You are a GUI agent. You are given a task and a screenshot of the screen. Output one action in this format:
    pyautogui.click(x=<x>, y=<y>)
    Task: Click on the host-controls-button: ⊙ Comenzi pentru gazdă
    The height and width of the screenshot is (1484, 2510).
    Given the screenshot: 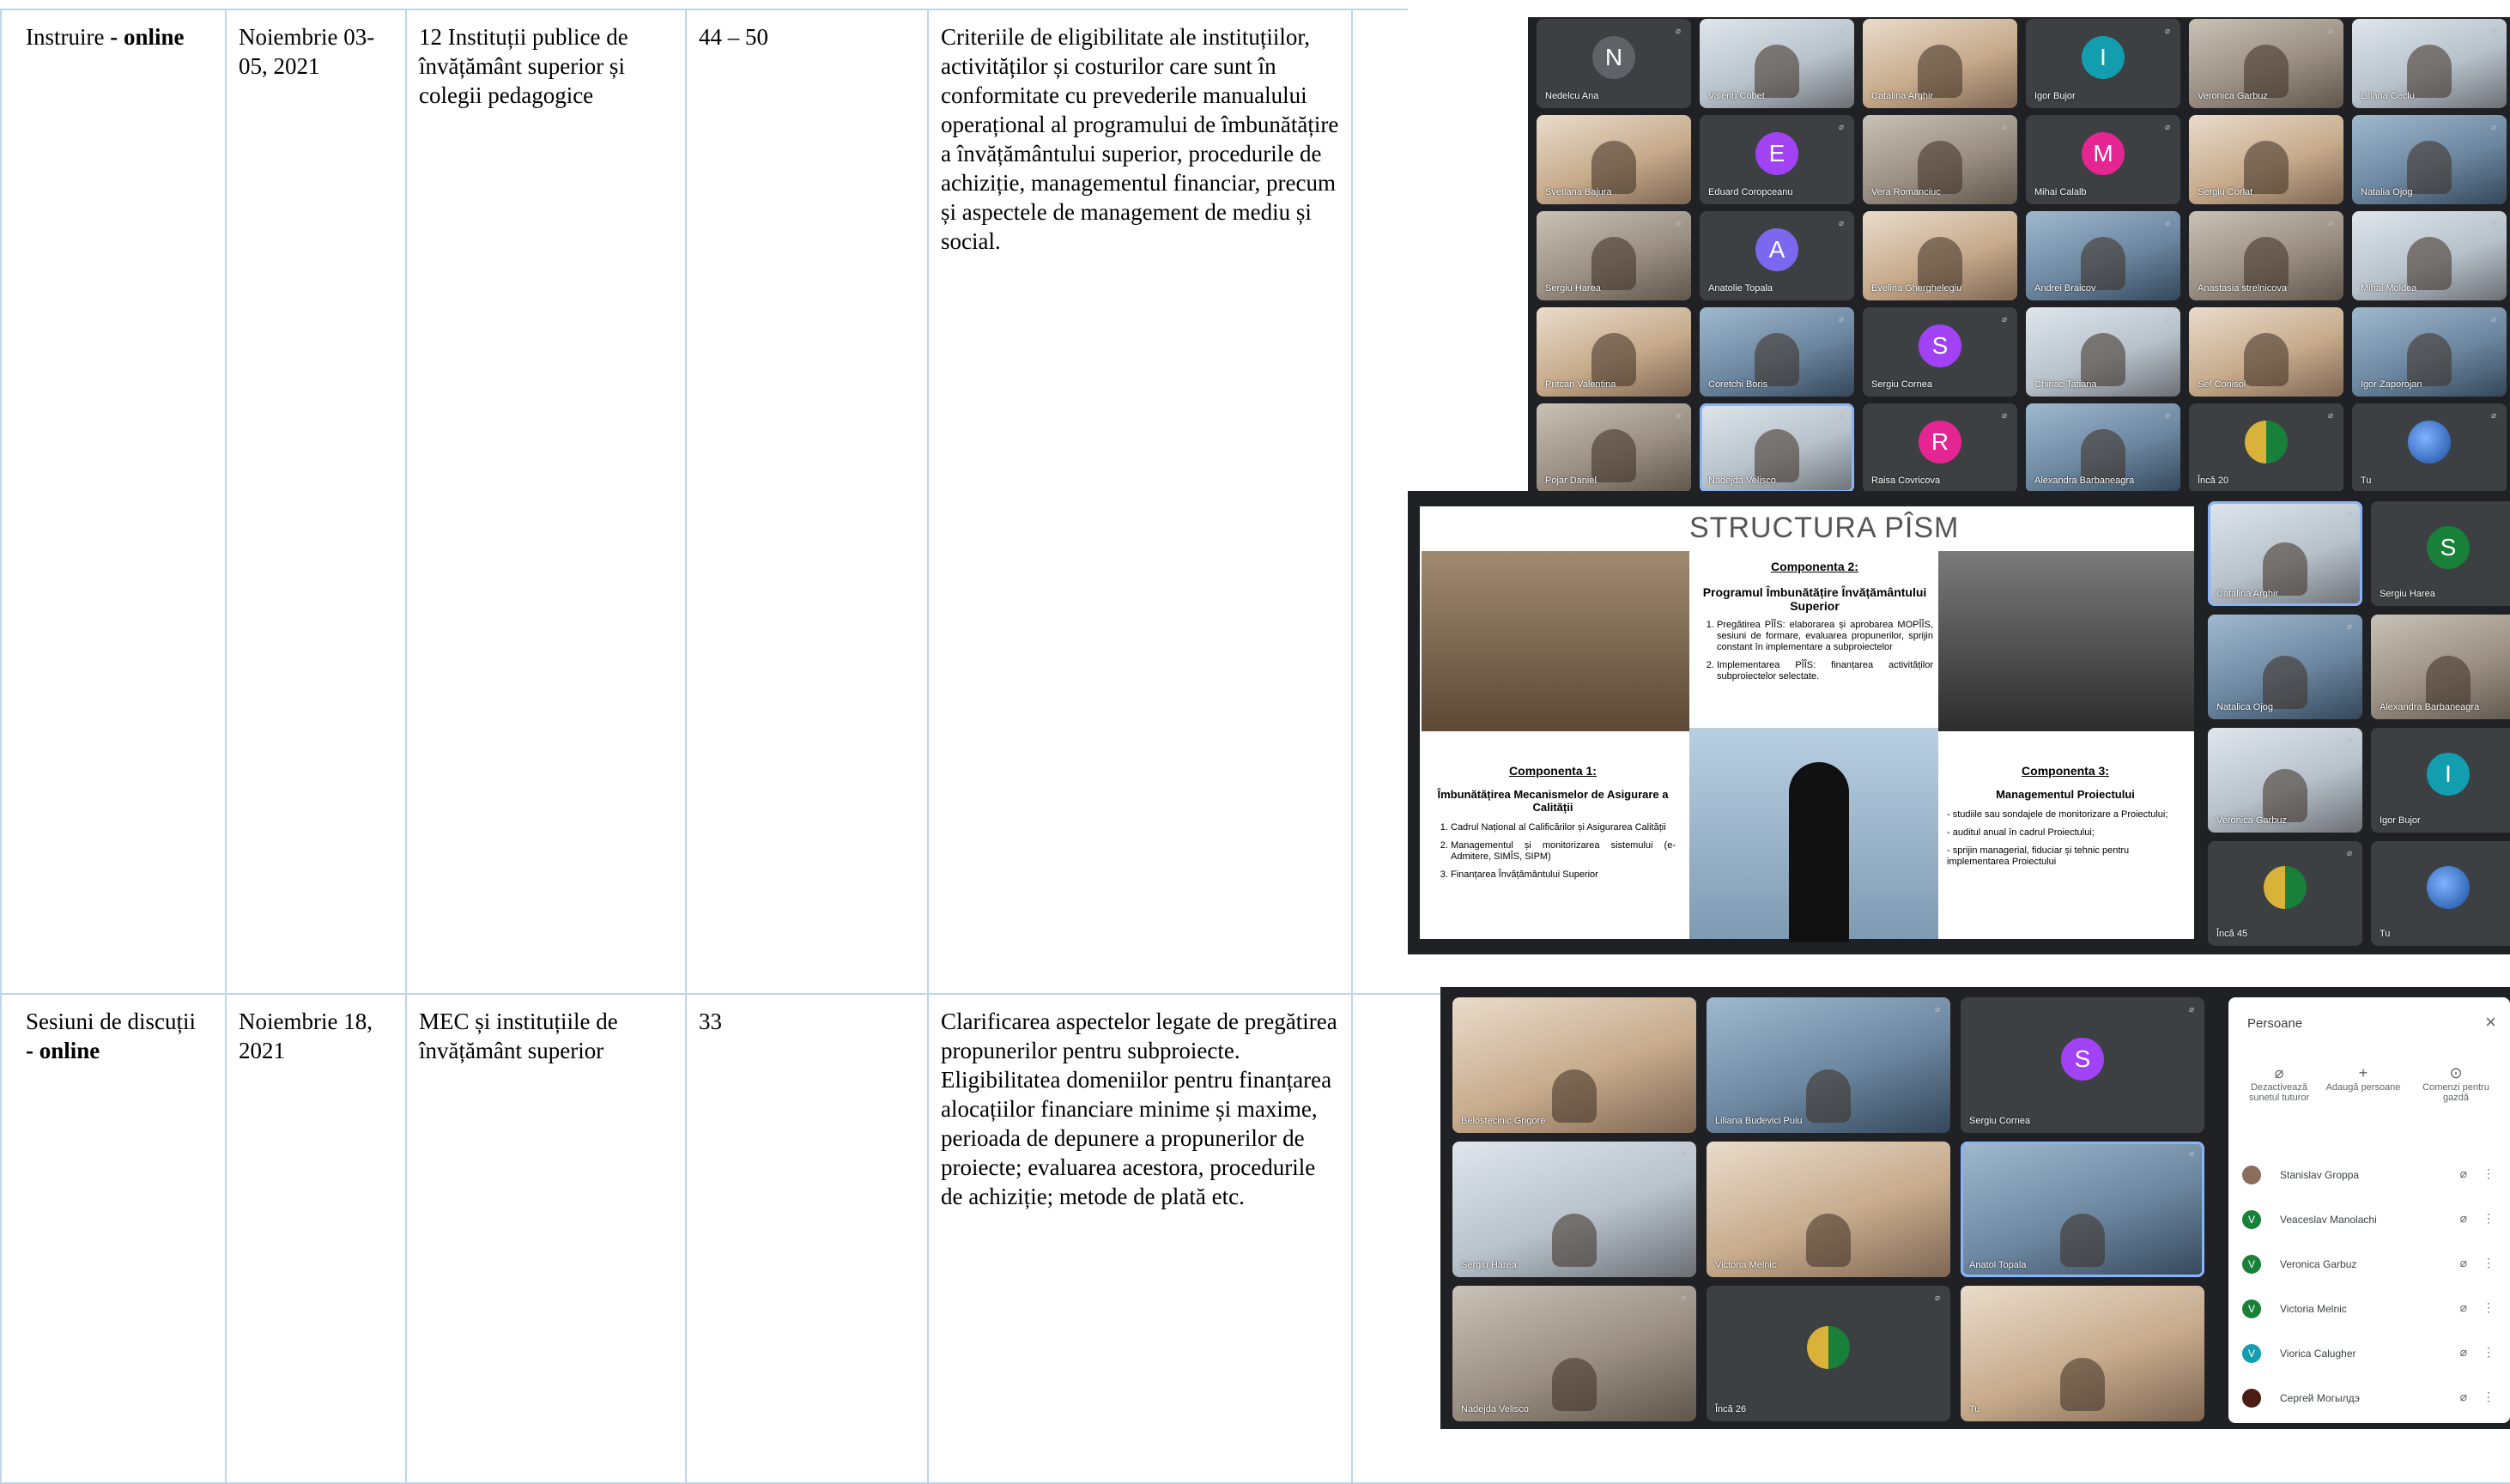 What is the action you would take?
    pyautogui.click(x=2456, y=1083)
    